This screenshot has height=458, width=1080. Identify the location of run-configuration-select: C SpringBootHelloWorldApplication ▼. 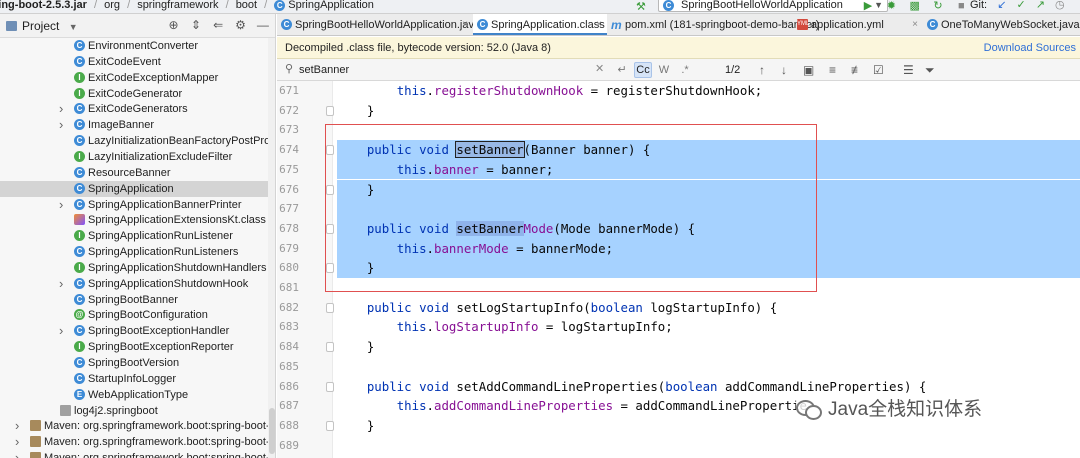
(773, 6).